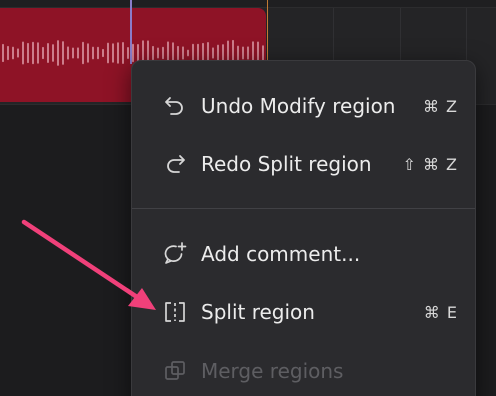  What do you see at coordinates (175, 370) in the screenshot?
I see `merge-regions-icon` at bounding box center [175, 370].